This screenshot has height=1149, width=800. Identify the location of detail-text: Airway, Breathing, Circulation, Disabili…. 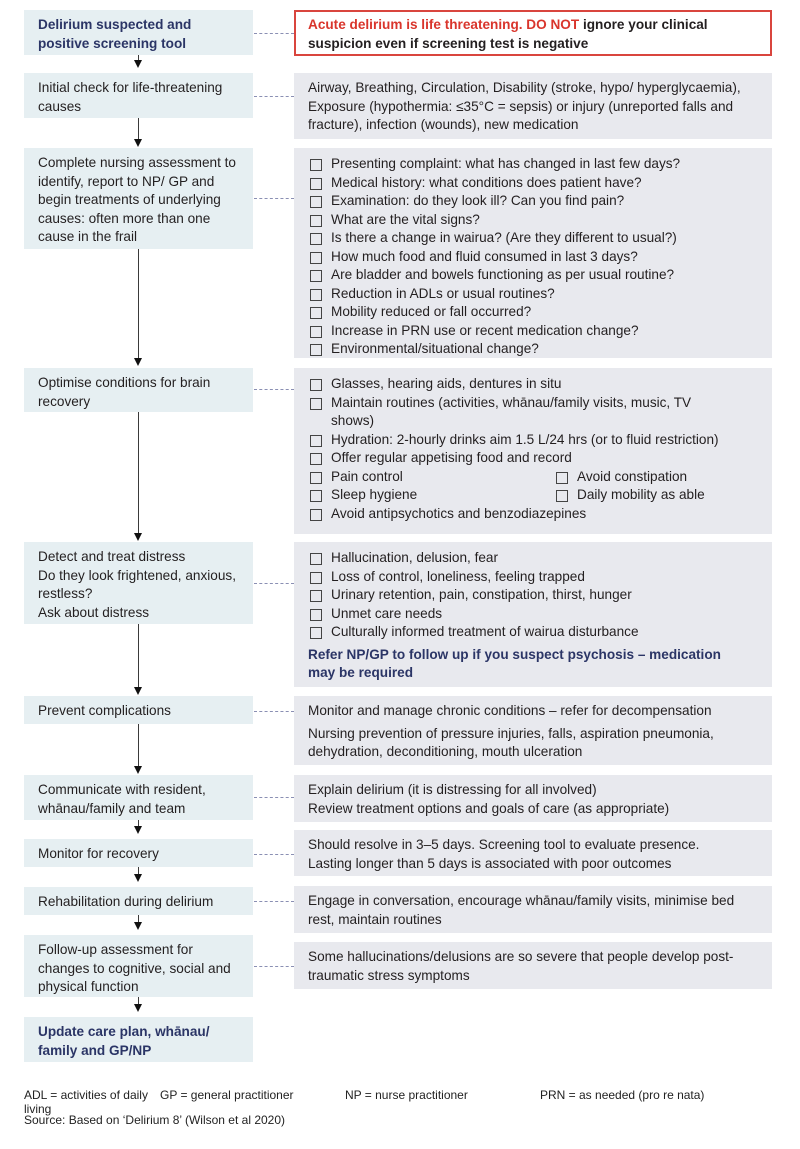
(524, 106).